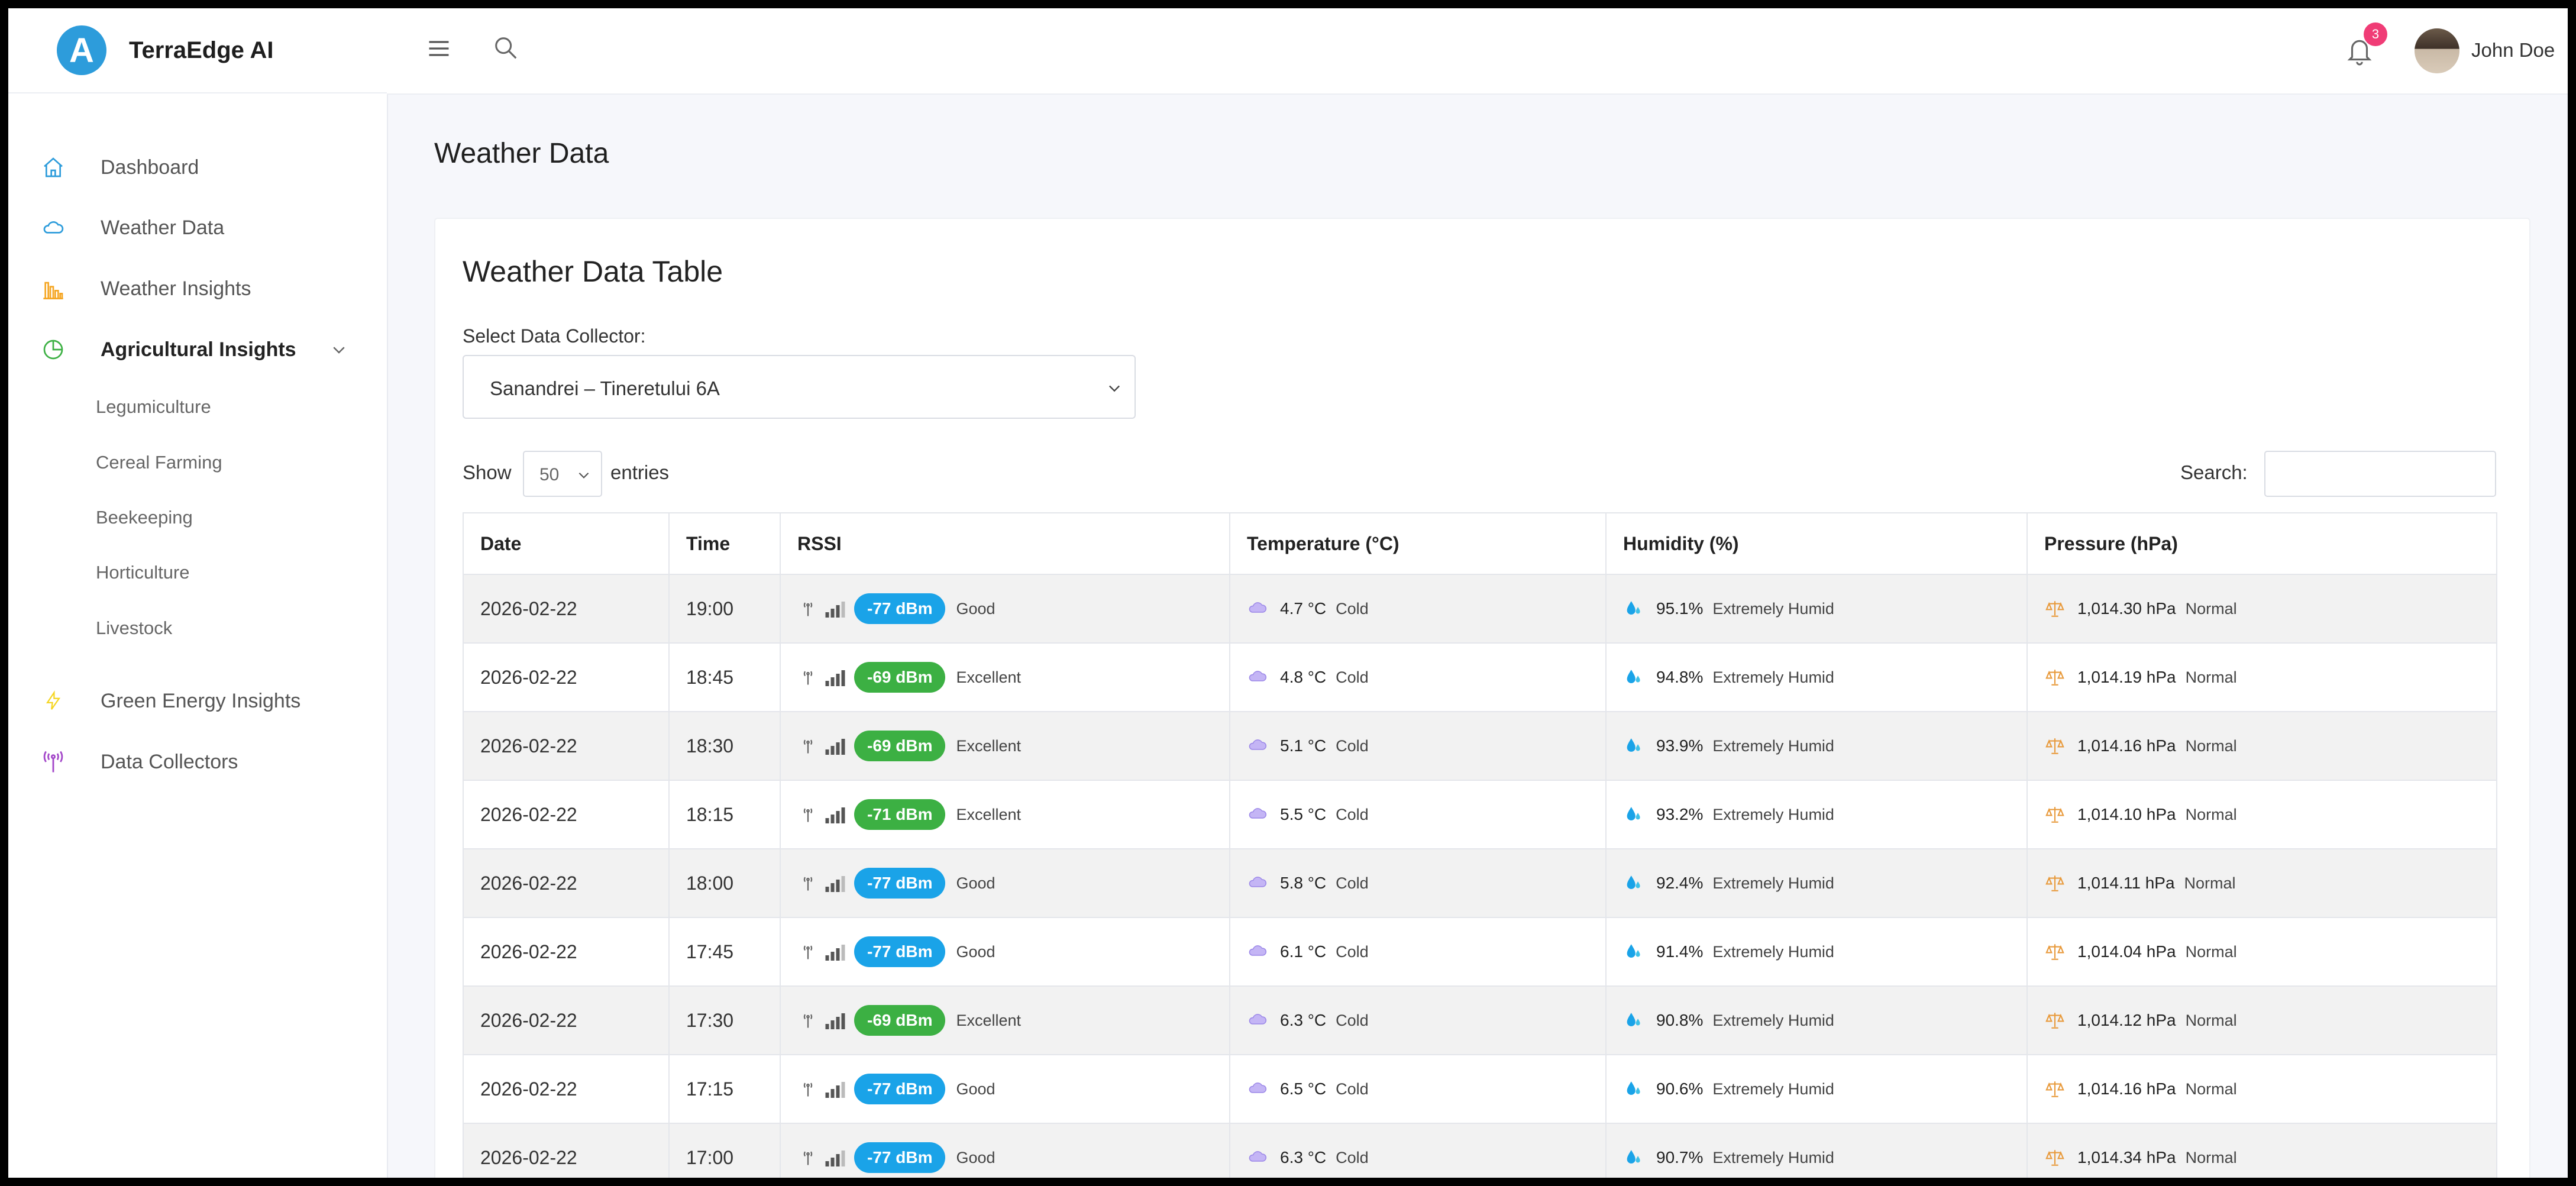 The image size is (2576, 1186). Describe the element at coordinates (201, 50) in the screenshot. I see `brand-name: TerraEdge AI` at that location.